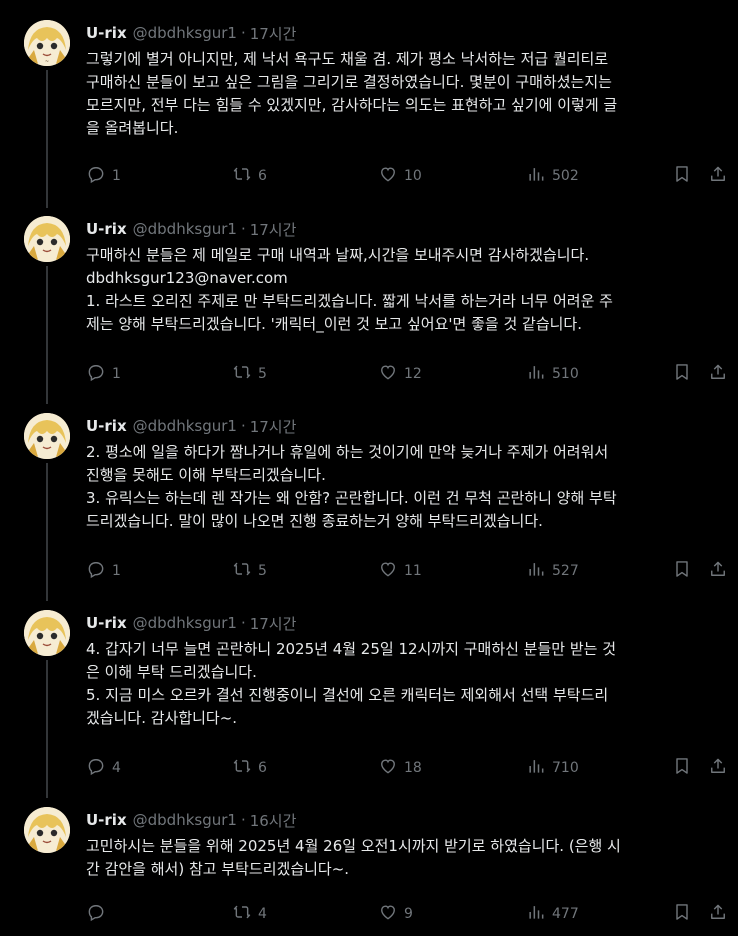  I want to click on like-button: 11, so click(400, 571).